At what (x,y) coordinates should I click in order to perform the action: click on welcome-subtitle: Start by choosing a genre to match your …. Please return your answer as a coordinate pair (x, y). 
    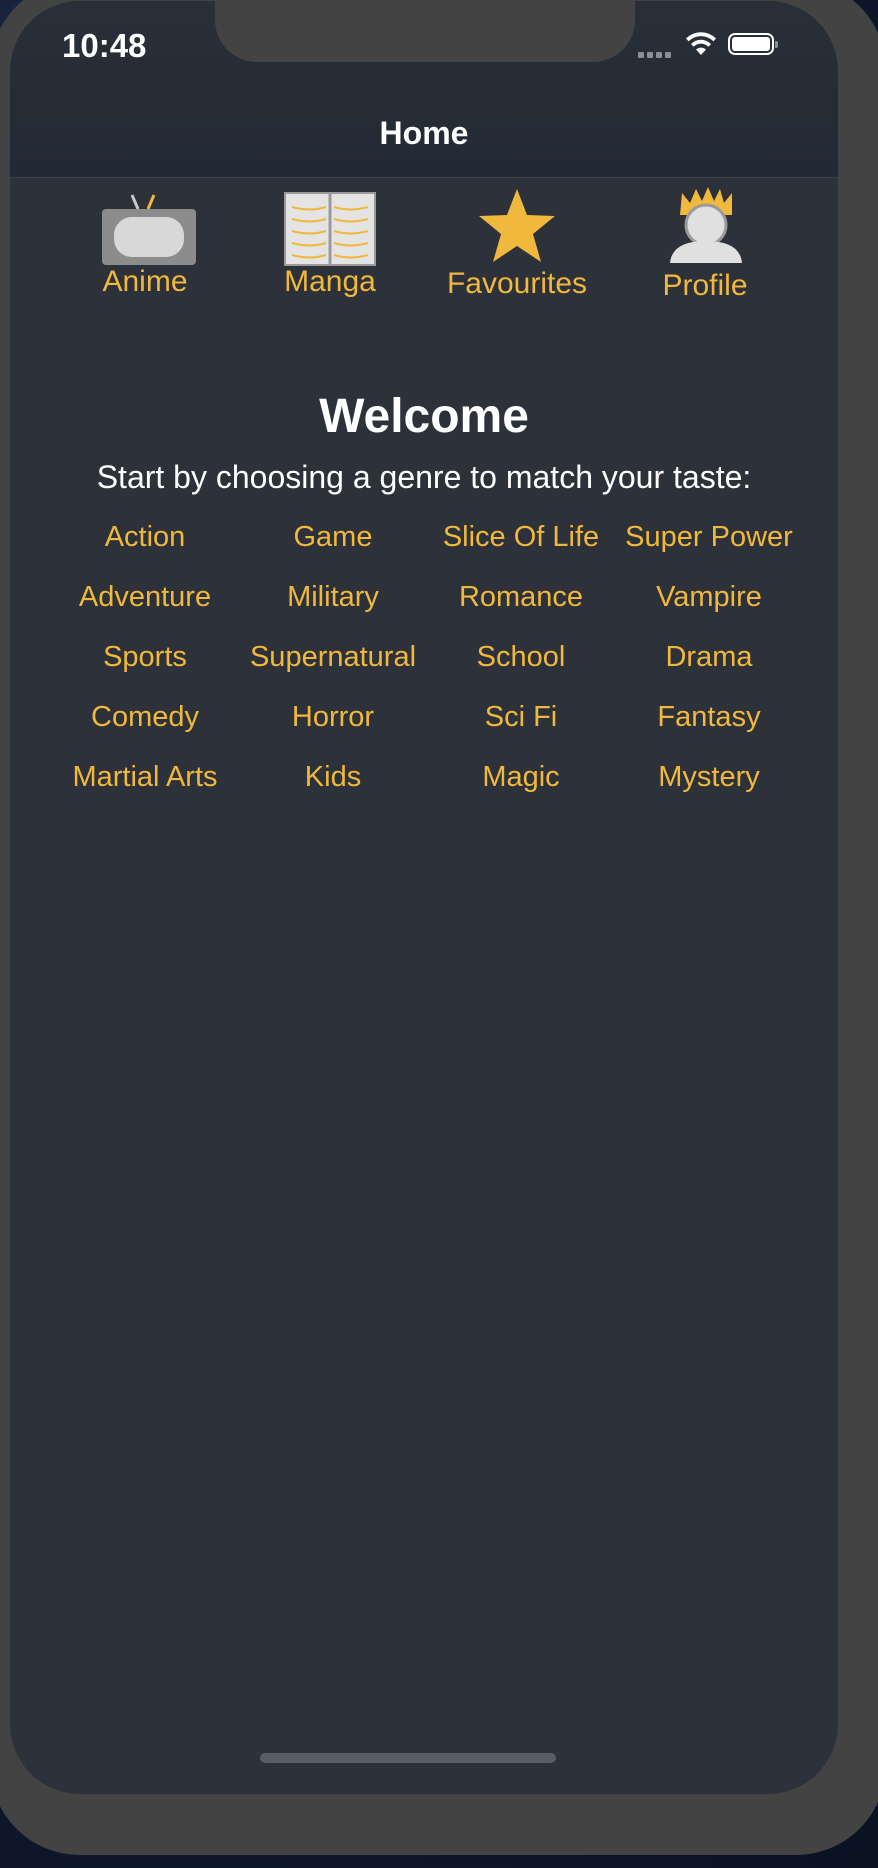
    Looking at the image, I should click on (424, 477).